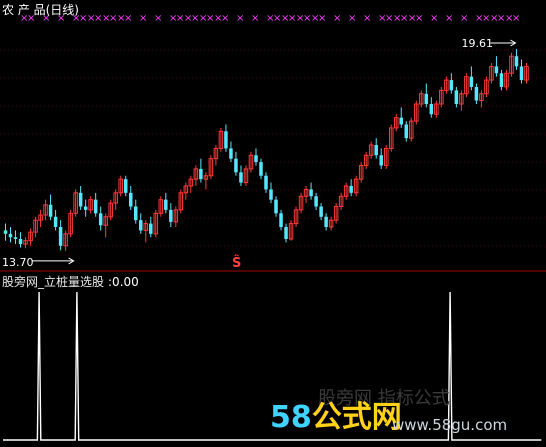 The height and width of the screenshot is (447, 546). Describe the element at coordinates (70, 281) in the screenshot. I see `indicator-title: 股旁网_立桩量选股:0.00` at that location.